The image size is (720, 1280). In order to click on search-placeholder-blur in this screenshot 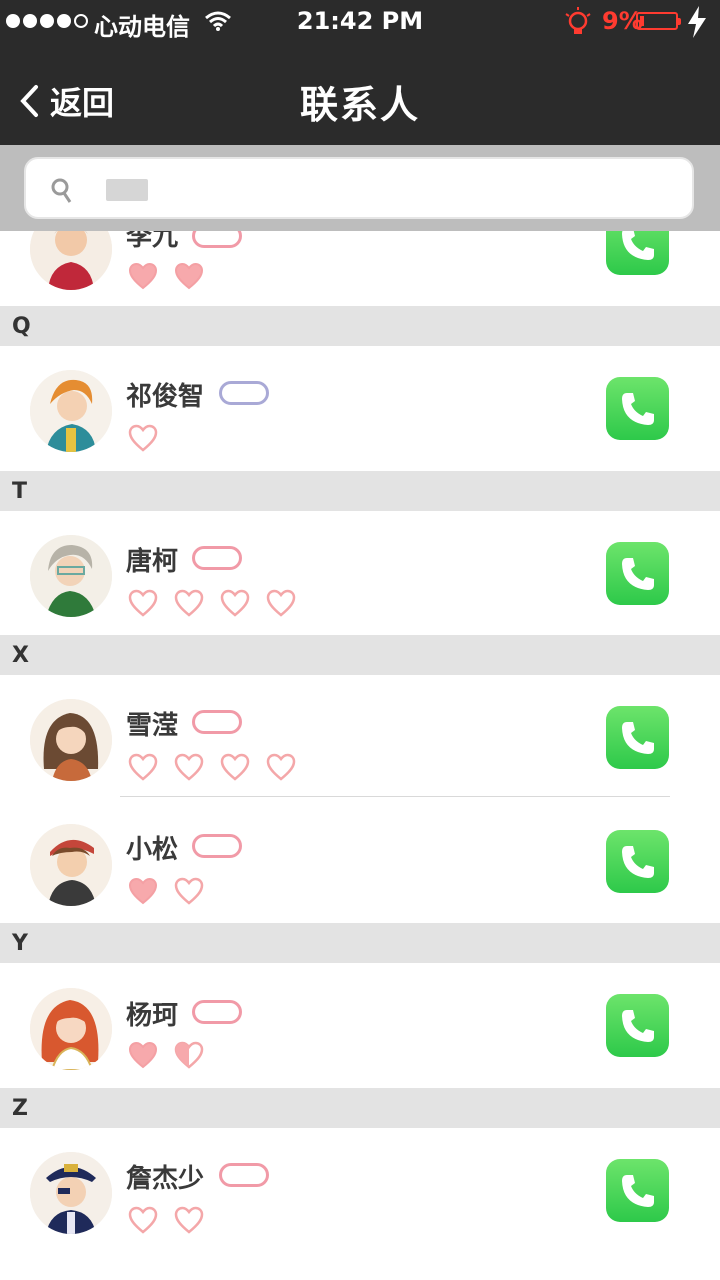, I will do `click(127, 190)`.